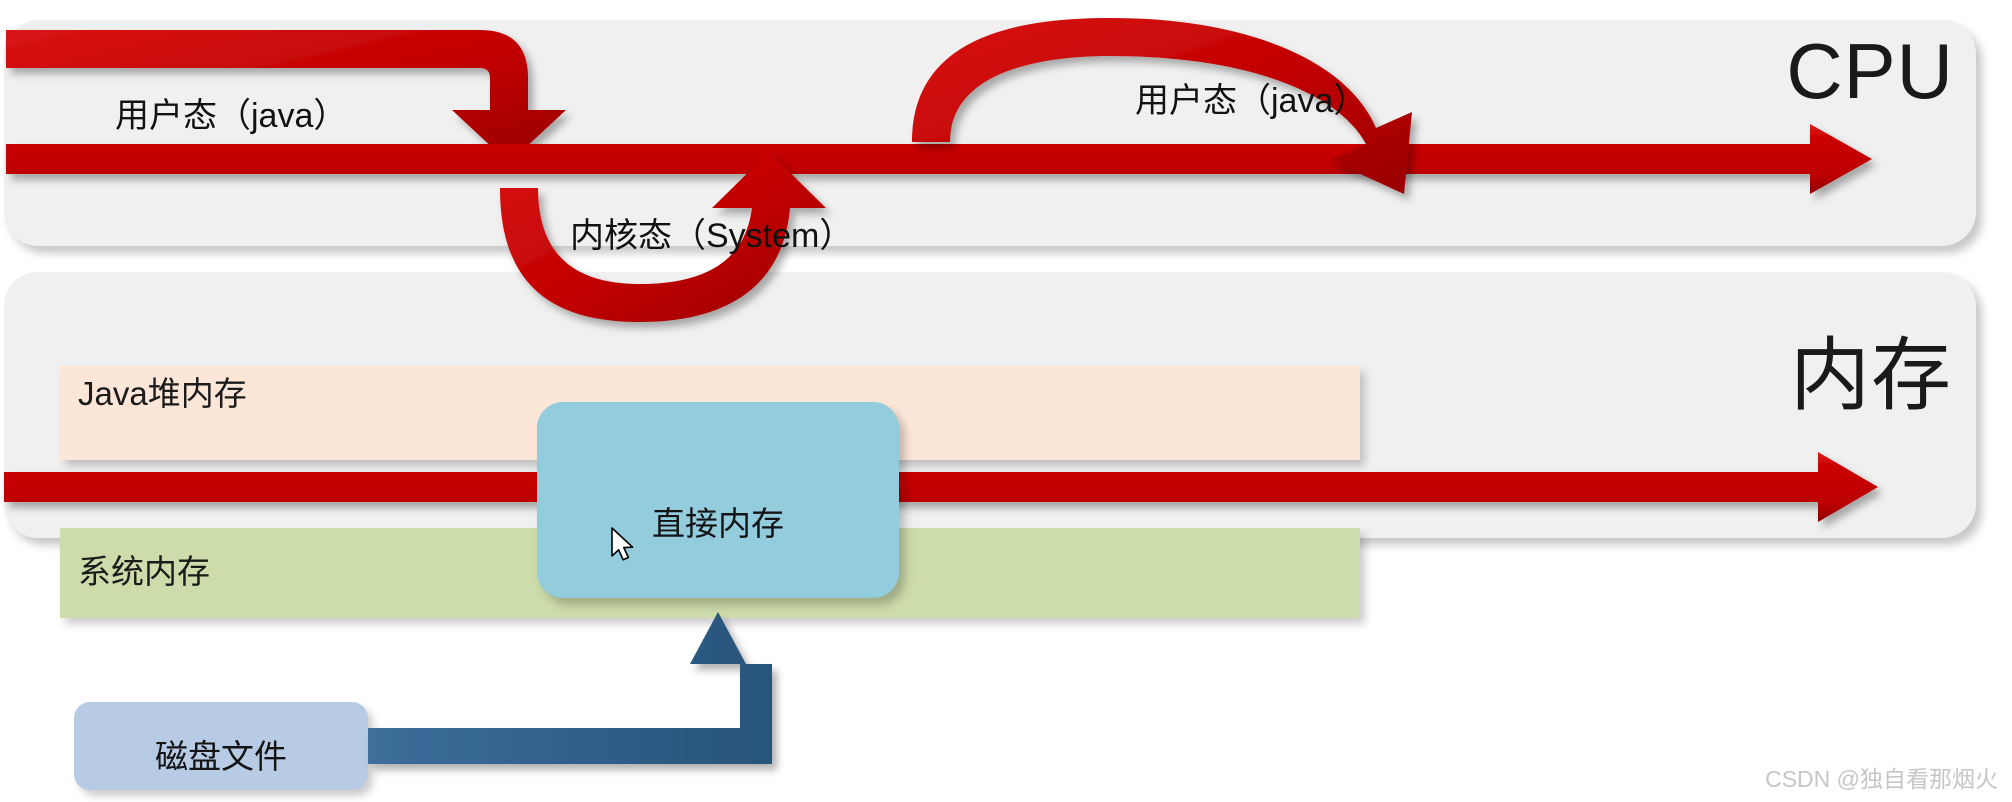 The width and height of the screenshot is (2012, 802). Describe the element at coordinates (1881, 779) in the screenshot. I see `csdn-watermark: CSDN @独自看那烟火` at that location.